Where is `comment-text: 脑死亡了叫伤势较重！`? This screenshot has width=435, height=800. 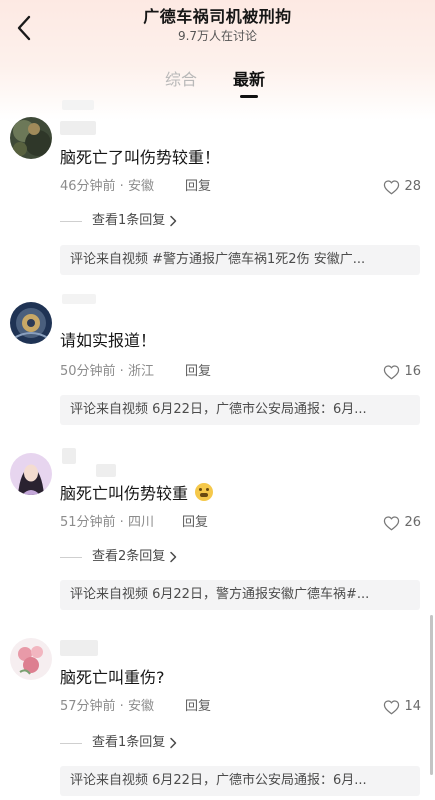
comment-text: 脑死亡了叫伤势较重！ is located at coordinates (140, 157).